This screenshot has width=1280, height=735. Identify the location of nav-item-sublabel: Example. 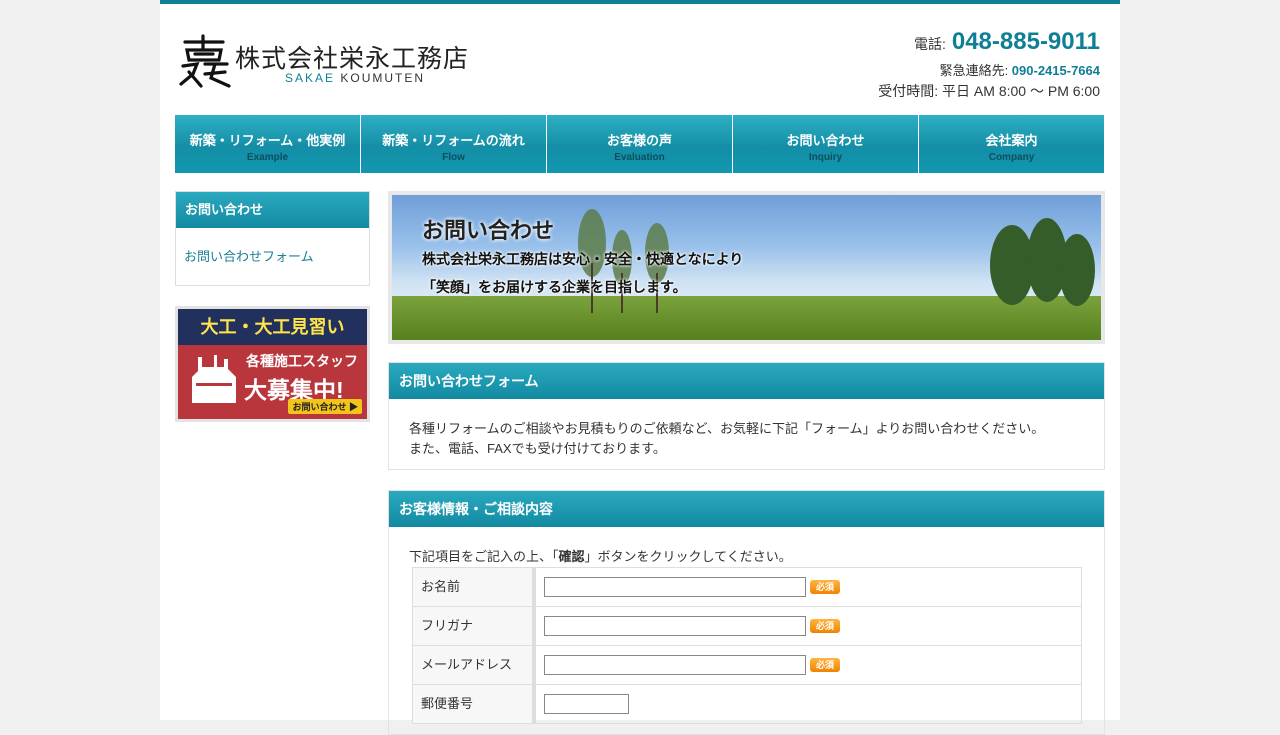
(267, 157).